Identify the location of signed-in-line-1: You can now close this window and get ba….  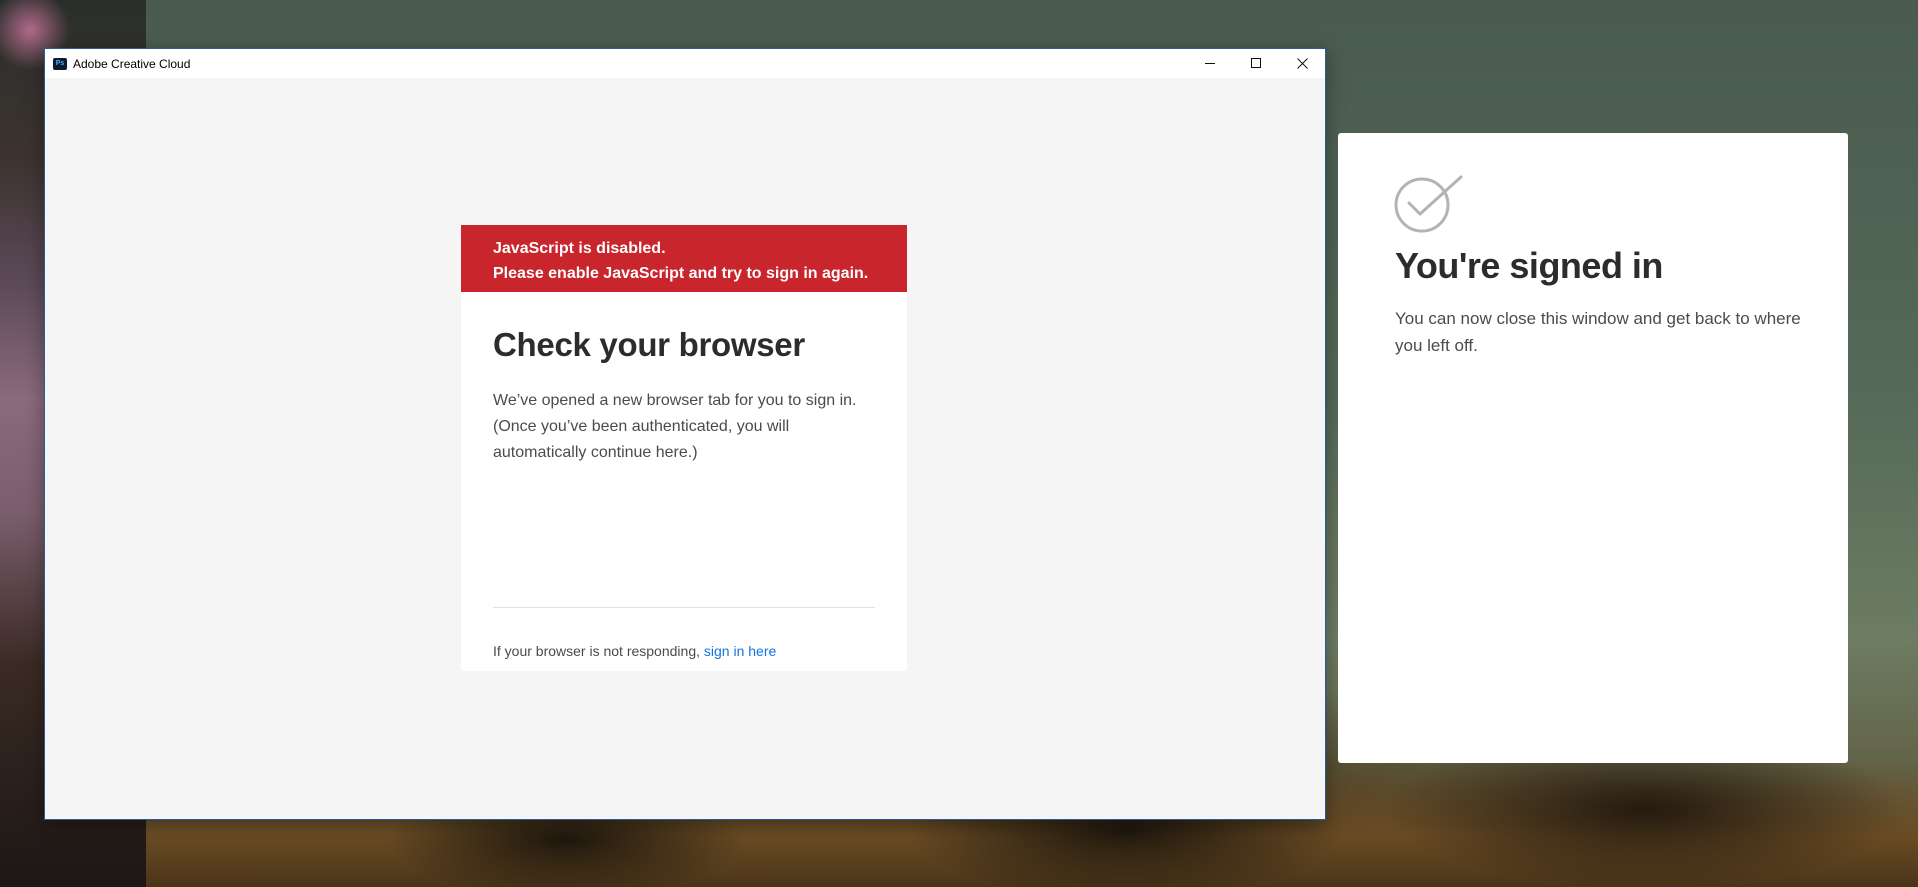
(1598, 318).